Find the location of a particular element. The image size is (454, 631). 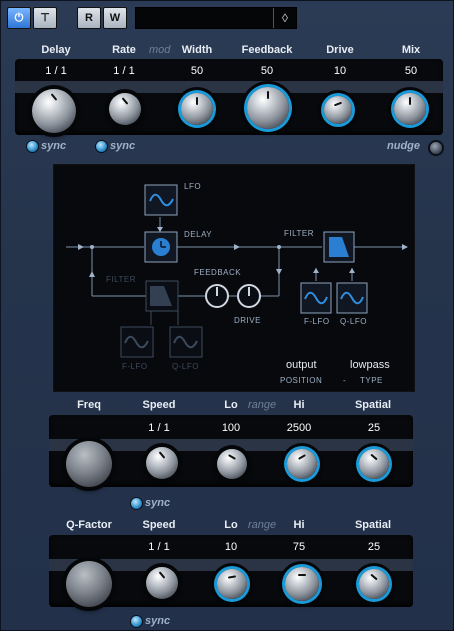

nudge-label: nudge is located at coordinates (403, 146).